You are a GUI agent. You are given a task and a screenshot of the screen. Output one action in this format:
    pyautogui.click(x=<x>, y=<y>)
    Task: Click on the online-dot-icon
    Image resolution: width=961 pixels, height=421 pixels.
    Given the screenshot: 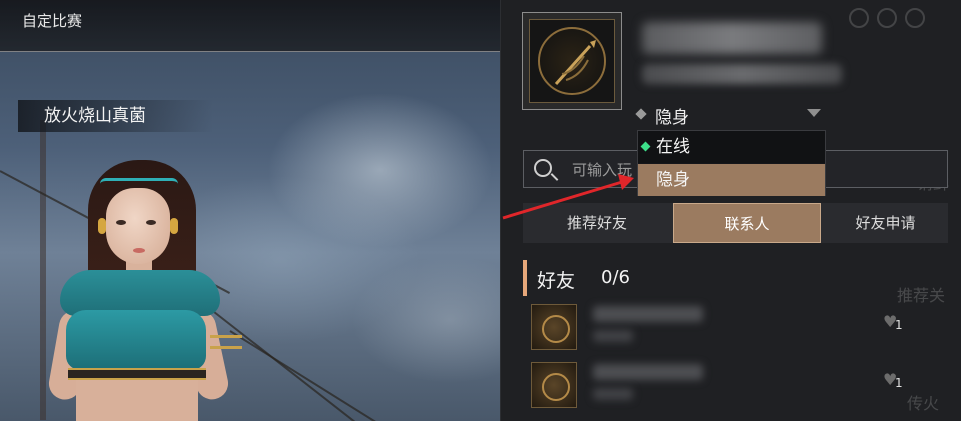 What is the action you would take?
    pyautogui.click(x=645, y=146)
    